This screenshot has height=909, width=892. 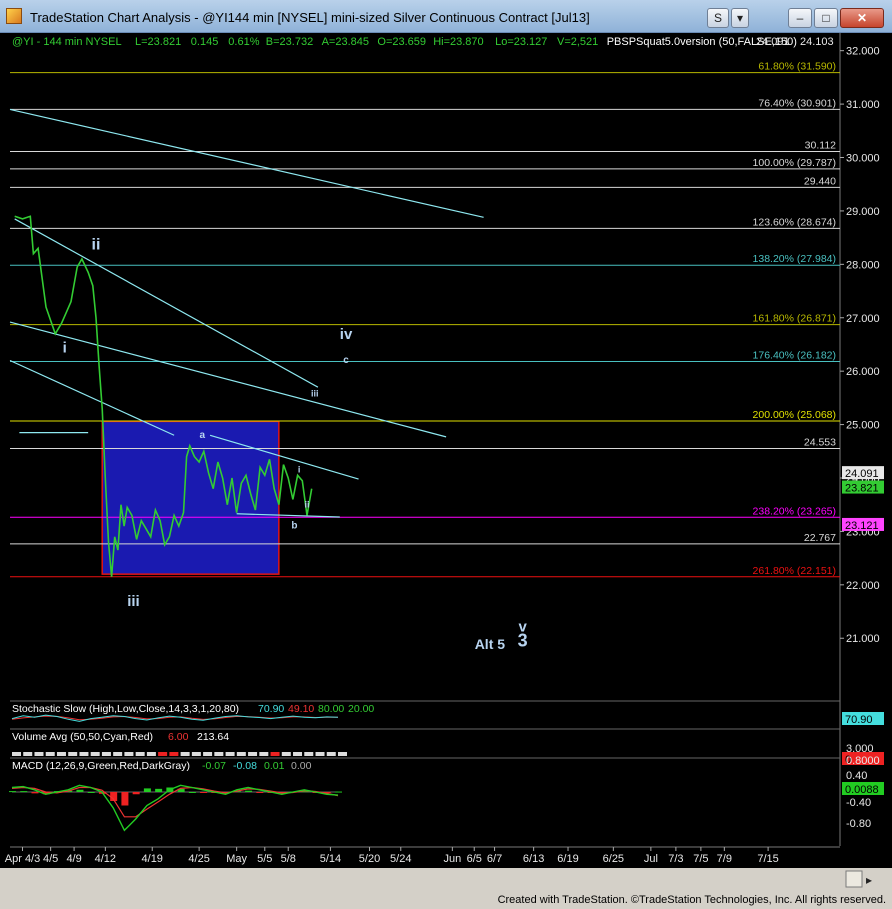 I want to click on wave-label-5: iii, so click(x=315, y=393).